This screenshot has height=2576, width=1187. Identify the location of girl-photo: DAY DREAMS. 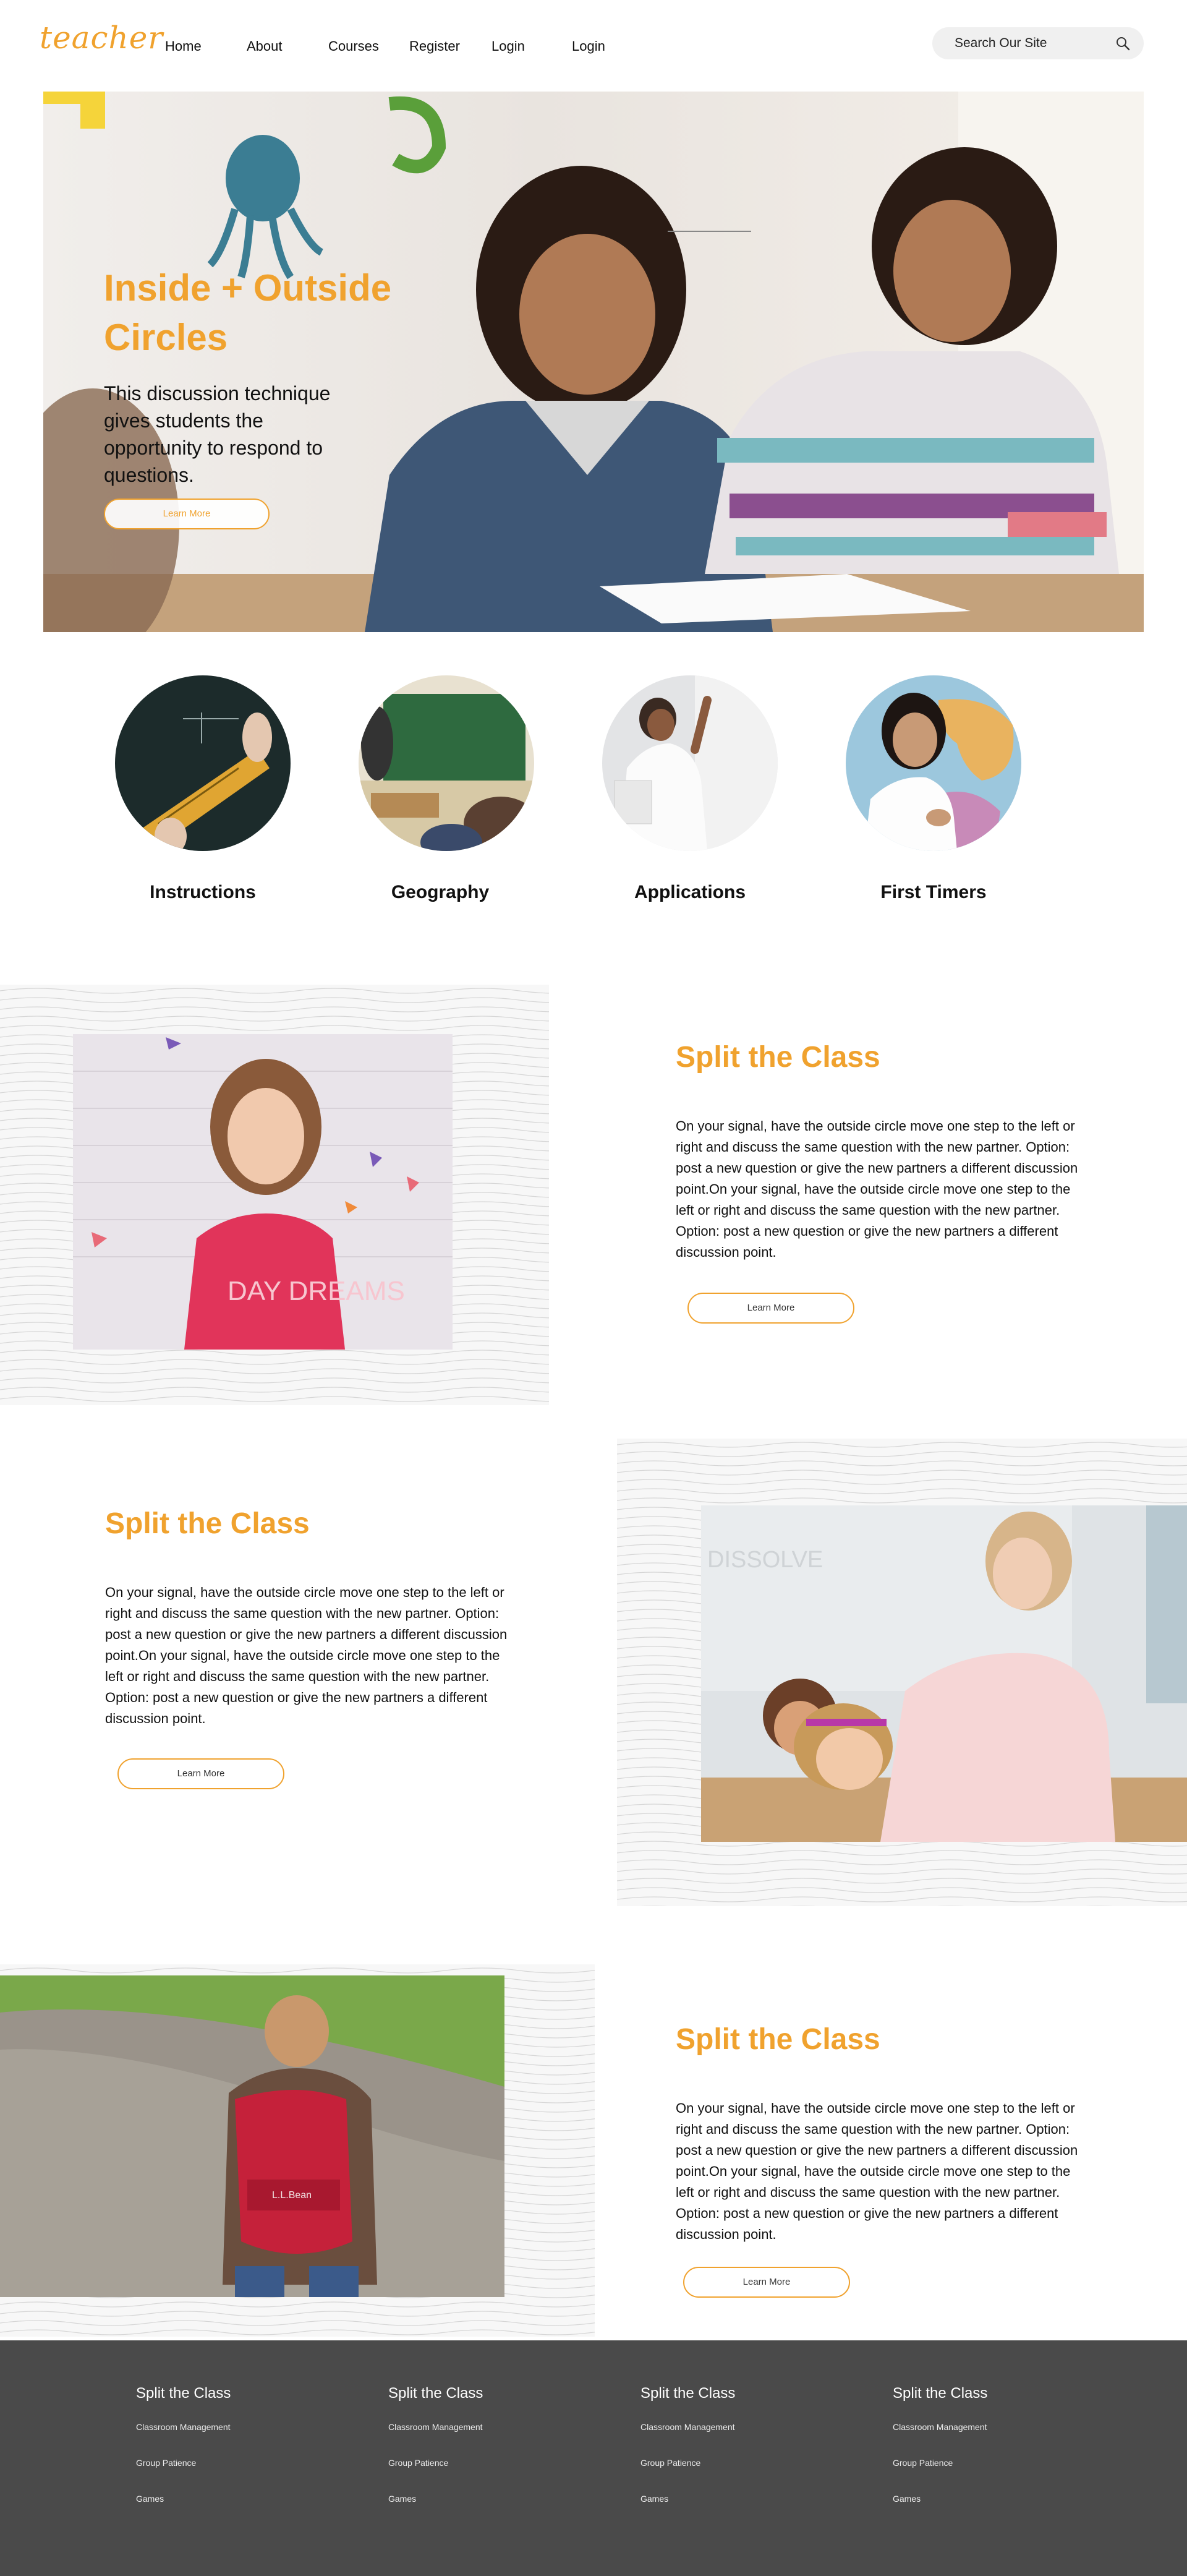
(263, 1192).